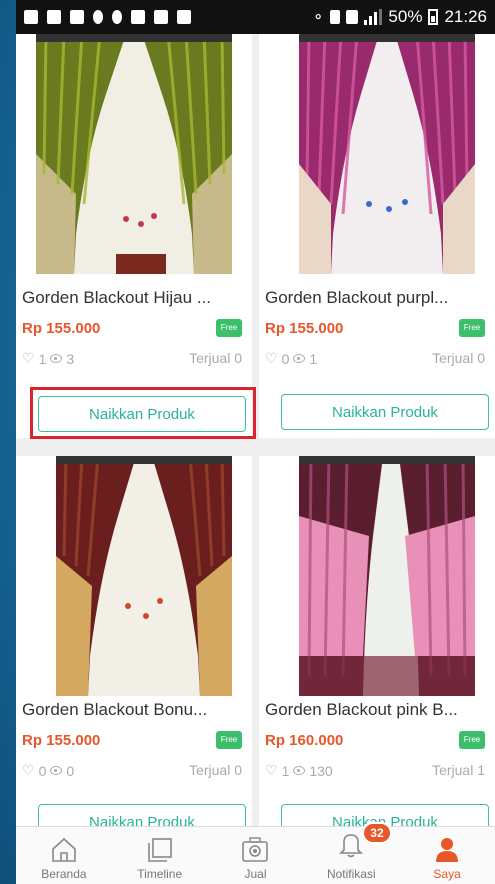 The height and width of the screenshot is (884, 495). What do you see at coordinates (377, 833) in the screenshot?
I see `notification-badge: 32` at bounding box center [377, 833].